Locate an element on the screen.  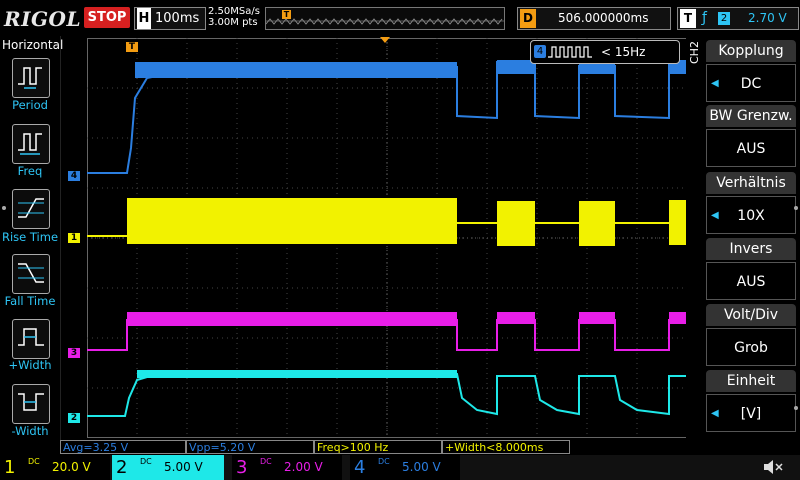
rise-time-button is located at coordinates (31, 209).